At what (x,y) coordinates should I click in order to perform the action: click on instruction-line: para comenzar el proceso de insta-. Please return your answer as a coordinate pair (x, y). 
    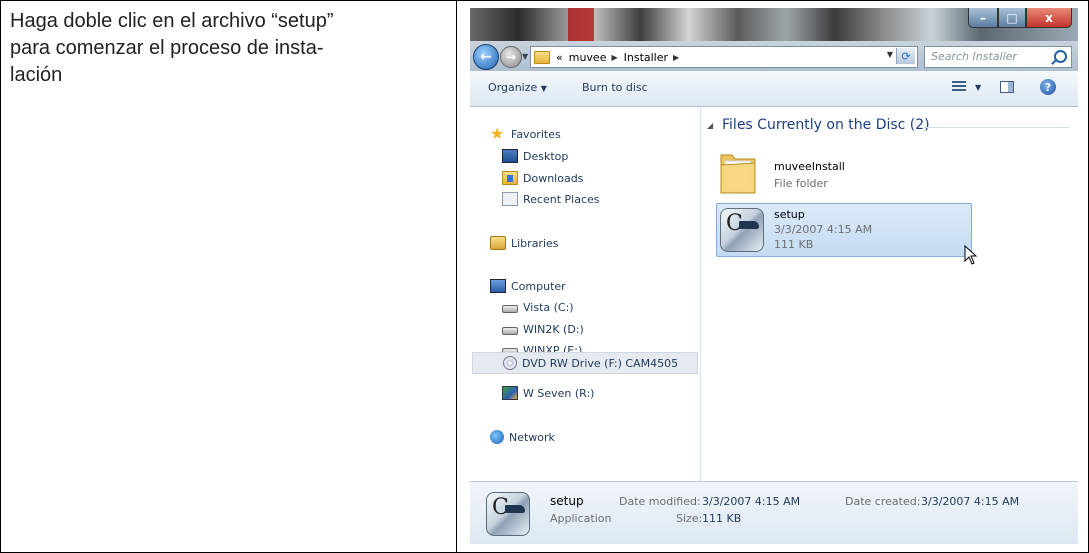
    Looking at the image, I should click on (167, 48).